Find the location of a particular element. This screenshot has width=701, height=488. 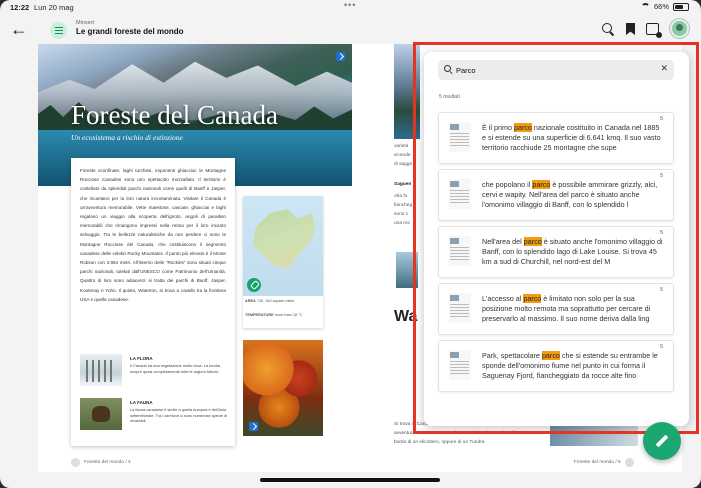

hero-title: Foreste del Canada is located at coordinates (174, 115).